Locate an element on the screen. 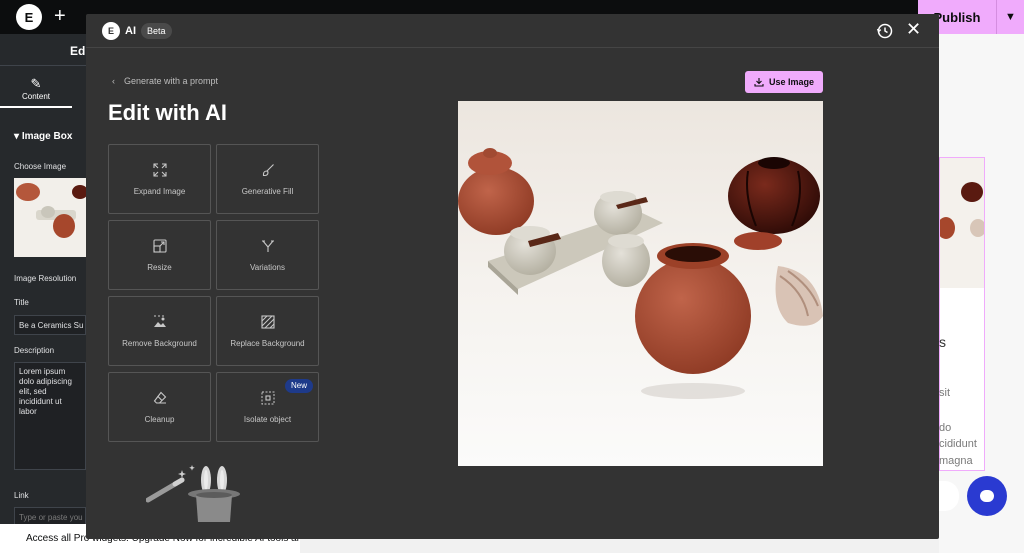 Image resolution: width=1024 pixels, height=553 pixels. canvas-text-fragment: cididunt is located at coordinates (958, 444).